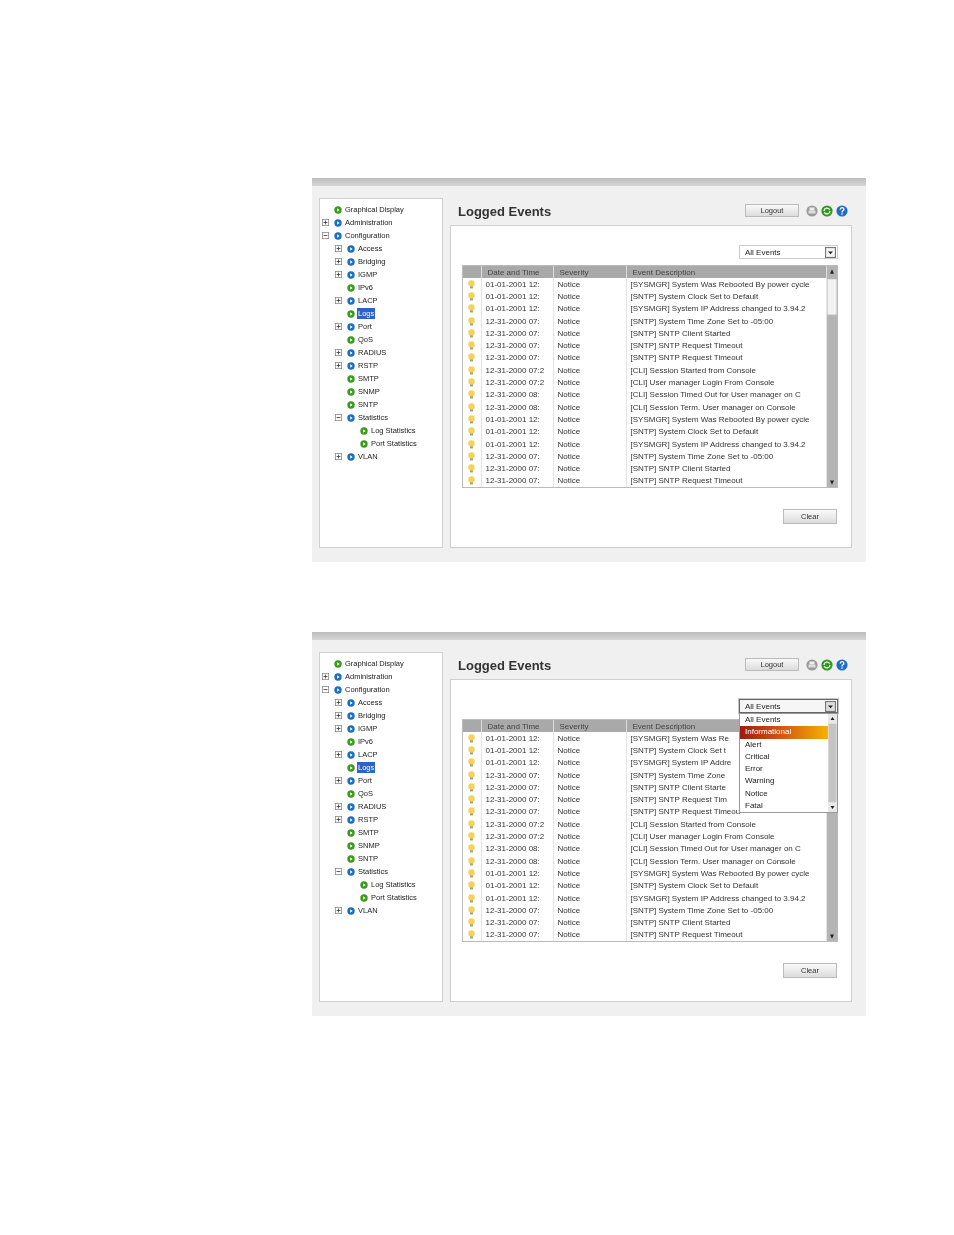 This screenshot has width=954, height=1235. What do you see at coordinates (784, 781) in the screenshot?
I see `dropdown-option: Warning` at bounding box center [784, 781].